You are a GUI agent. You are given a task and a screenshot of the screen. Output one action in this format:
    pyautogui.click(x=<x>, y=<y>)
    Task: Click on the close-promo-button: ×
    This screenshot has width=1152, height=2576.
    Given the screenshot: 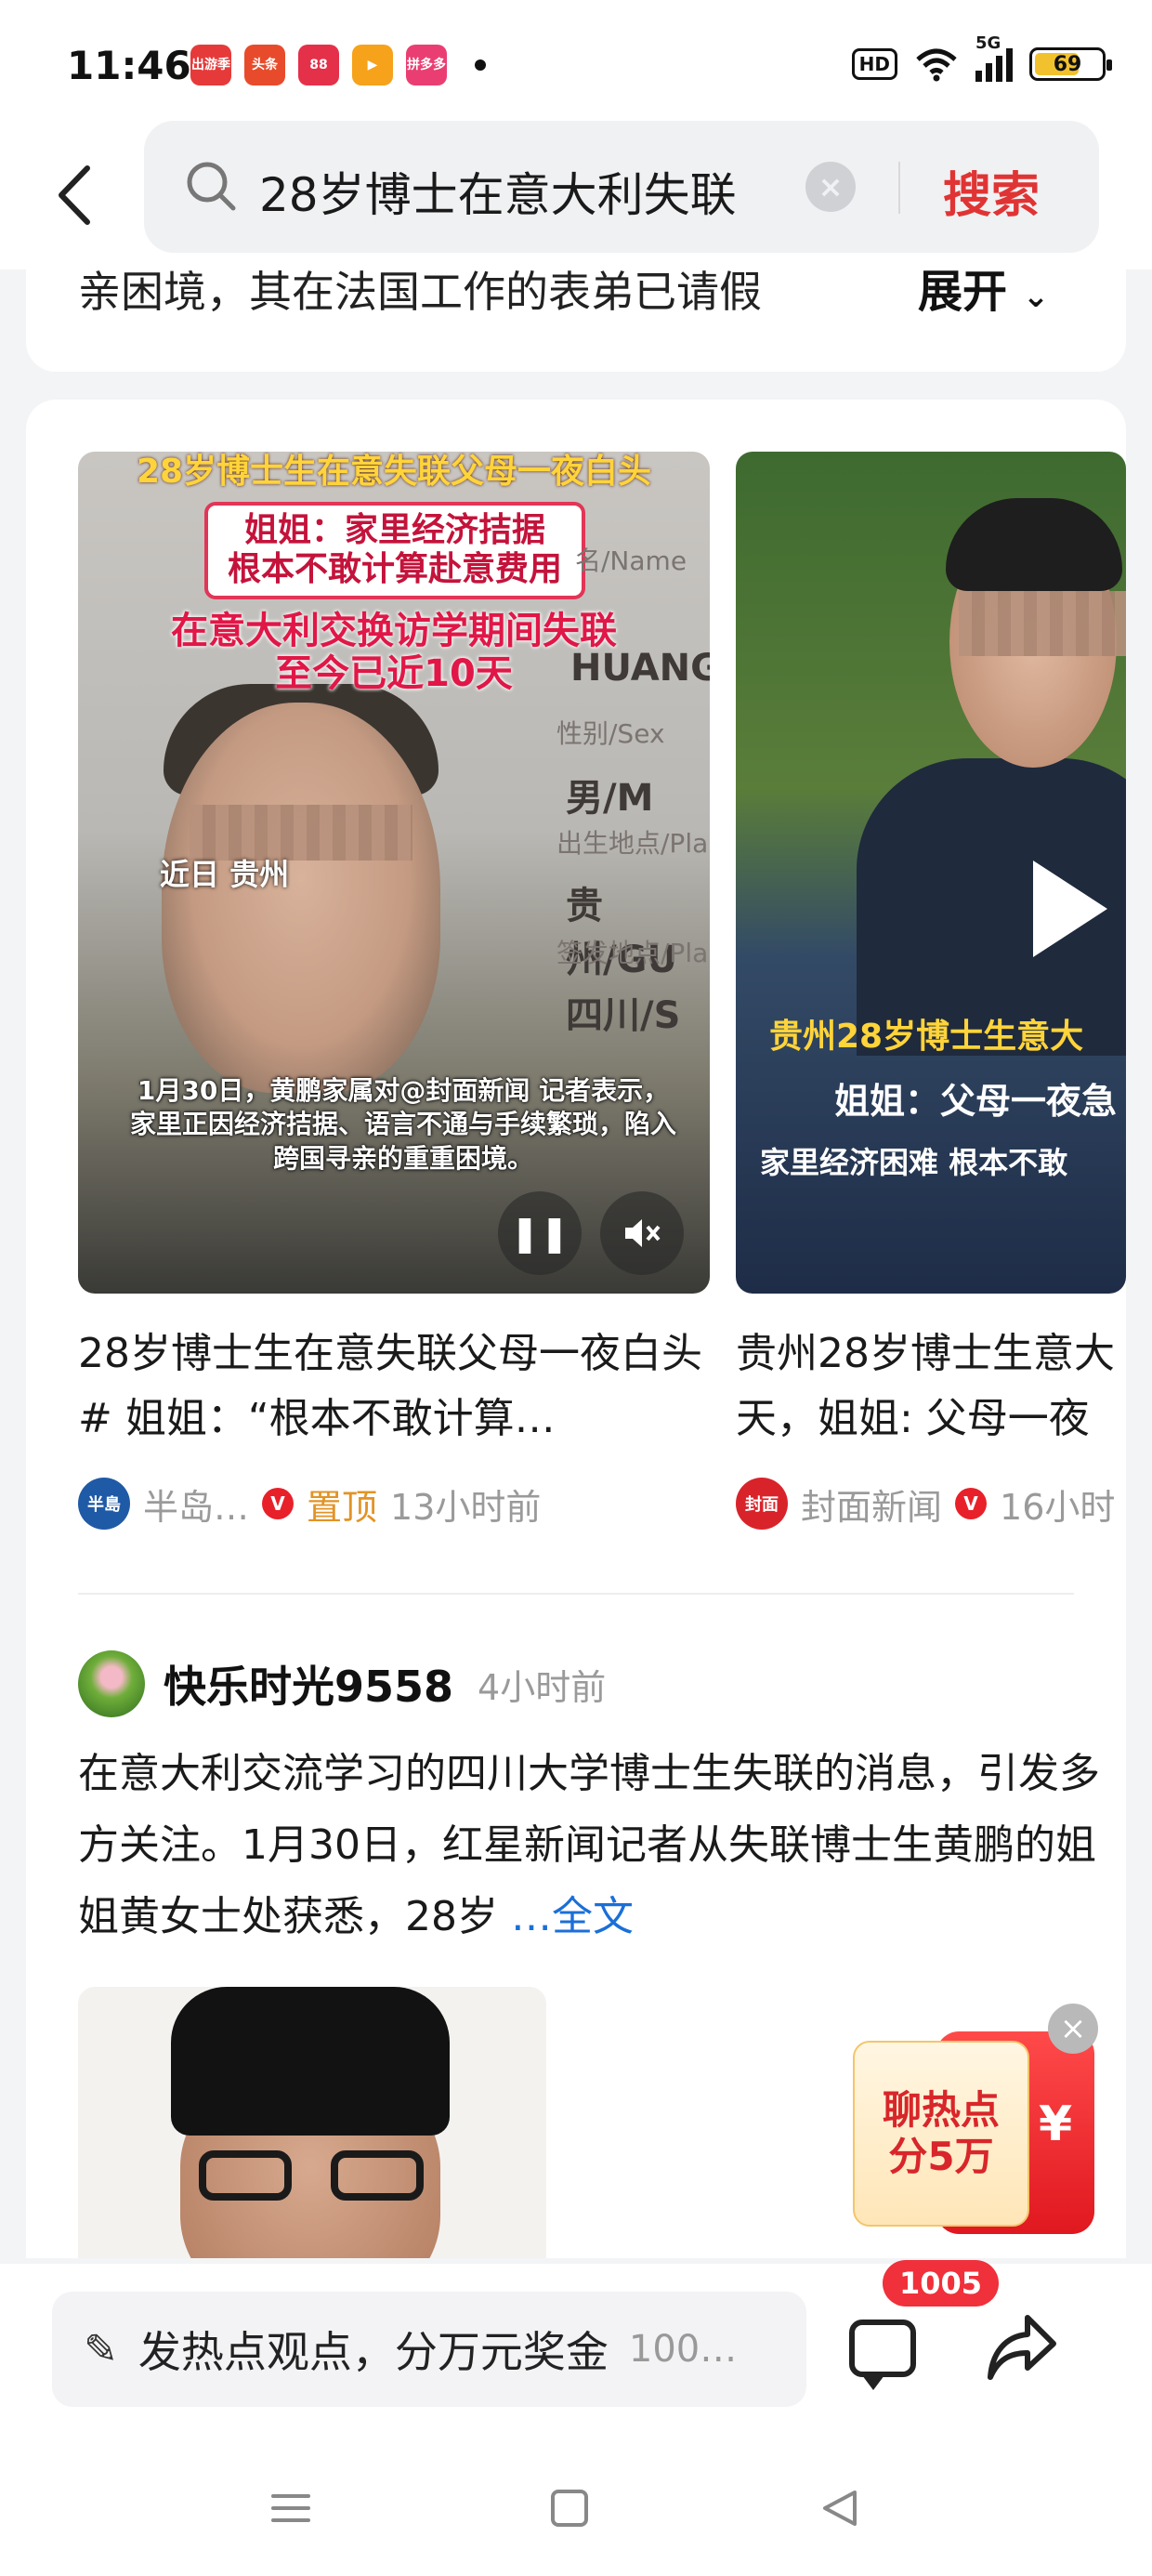 What is the action you would take?
    pyautogui.click(x=1073, y=2029)
    